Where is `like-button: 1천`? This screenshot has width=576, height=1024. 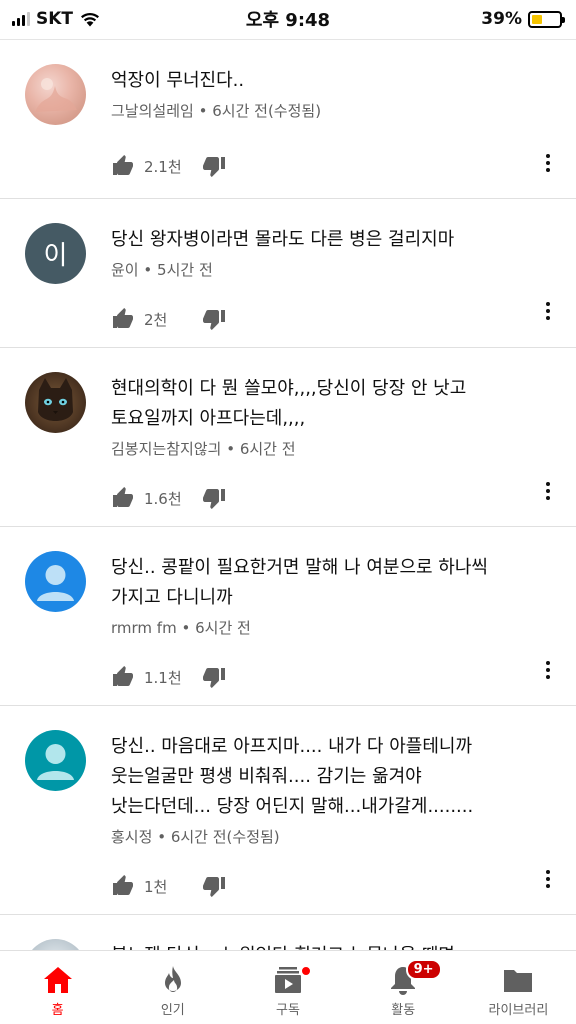
like-button: 1천 is located at coordinates (150, 886).